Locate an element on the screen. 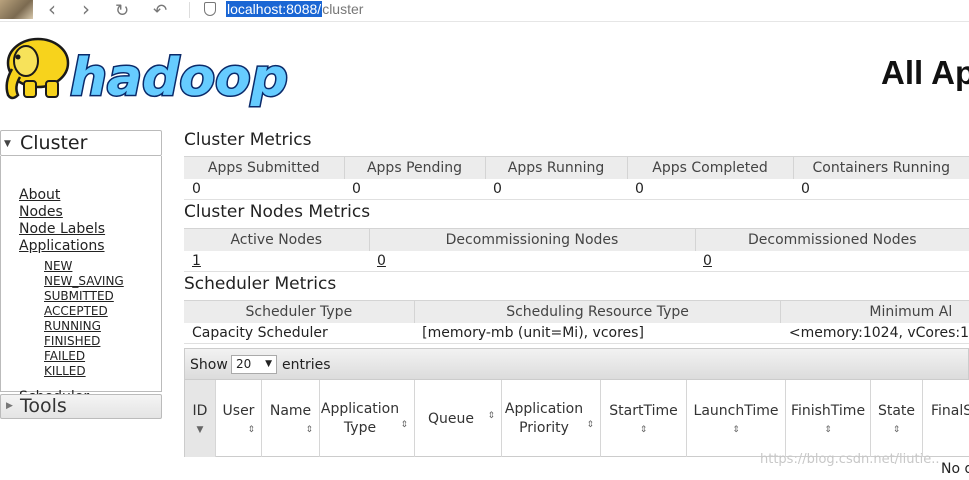  sidebar-state-new-saving: NEW_SAVING is located at coordinates (84, 281).